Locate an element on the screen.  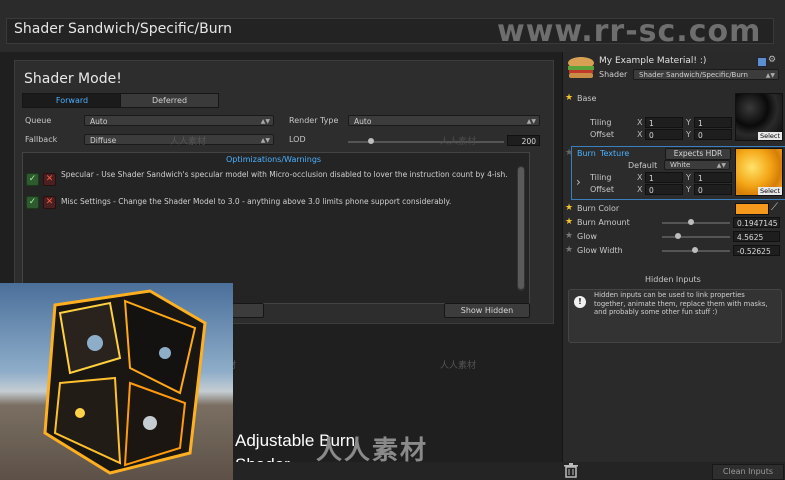
material-name: My Example Material! :) is located at coordinates (653, 61).